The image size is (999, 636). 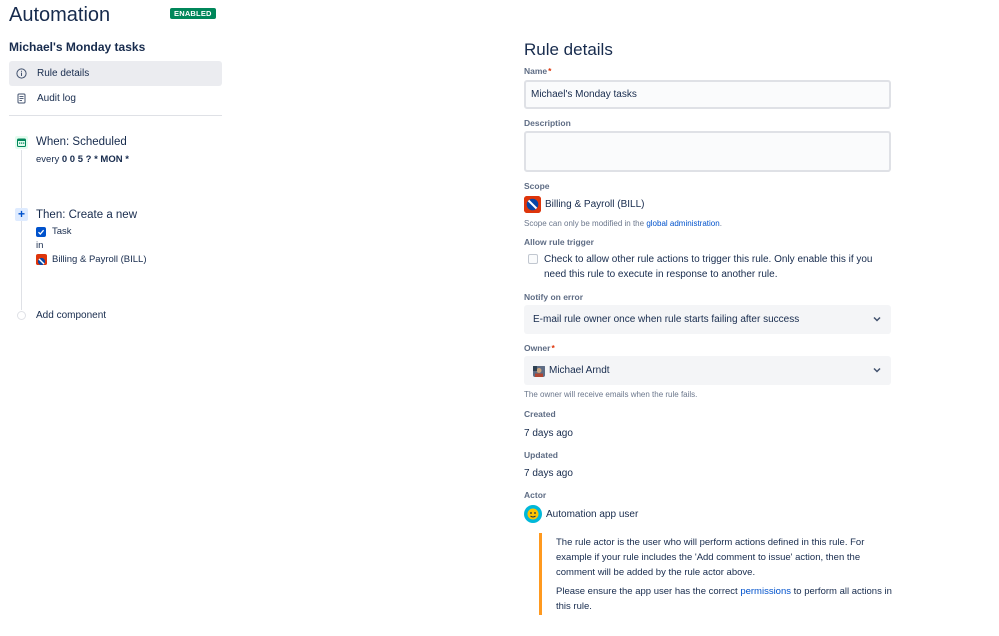 I want to click on actor-label: Actor, so click(x=535, y=495).